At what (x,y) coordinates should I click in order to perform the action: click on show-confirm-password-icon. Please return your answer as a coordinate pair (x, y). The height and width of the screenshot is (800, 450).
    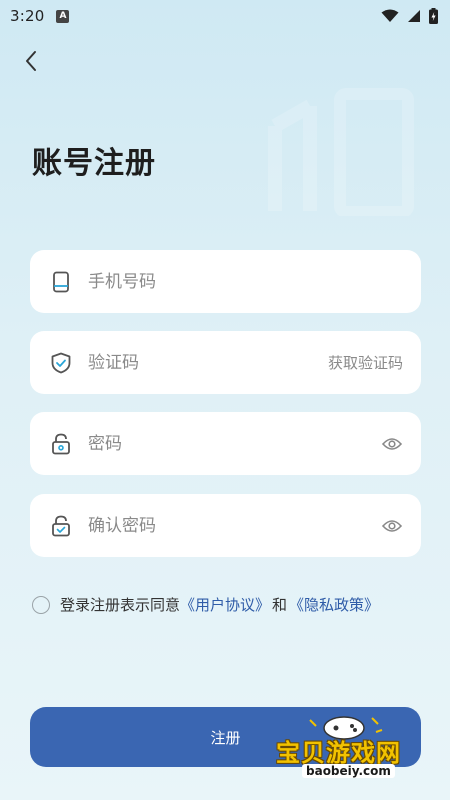
    Looking at the image, I should click on (392, 526).